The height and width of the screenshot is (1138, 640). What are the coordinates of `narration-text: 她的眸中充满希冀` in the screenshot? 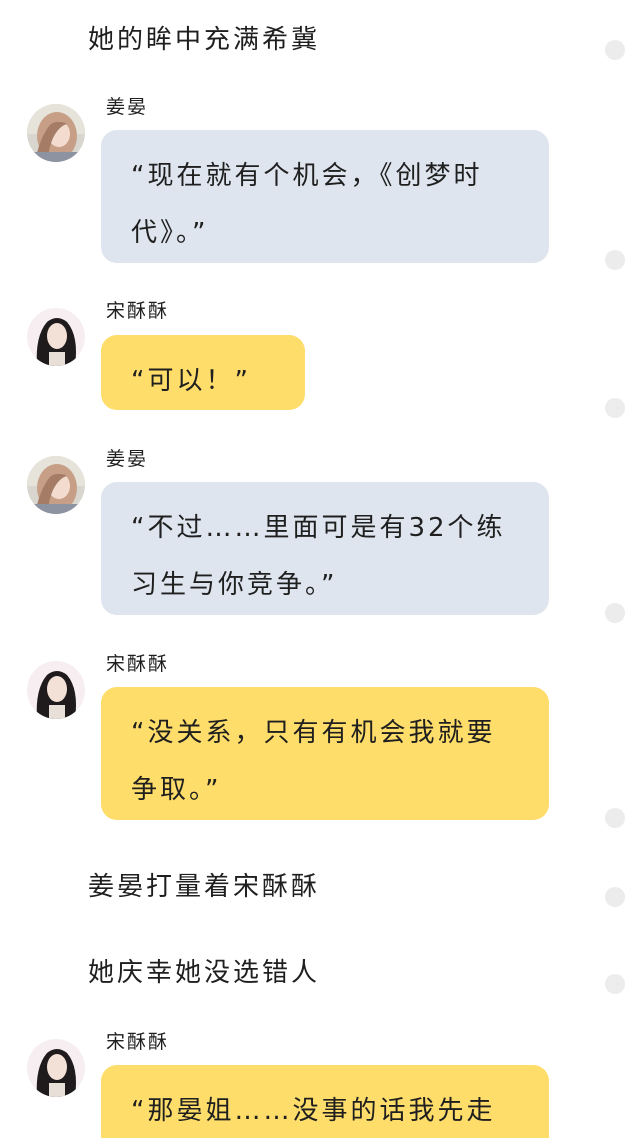 It's located at (204, 40).